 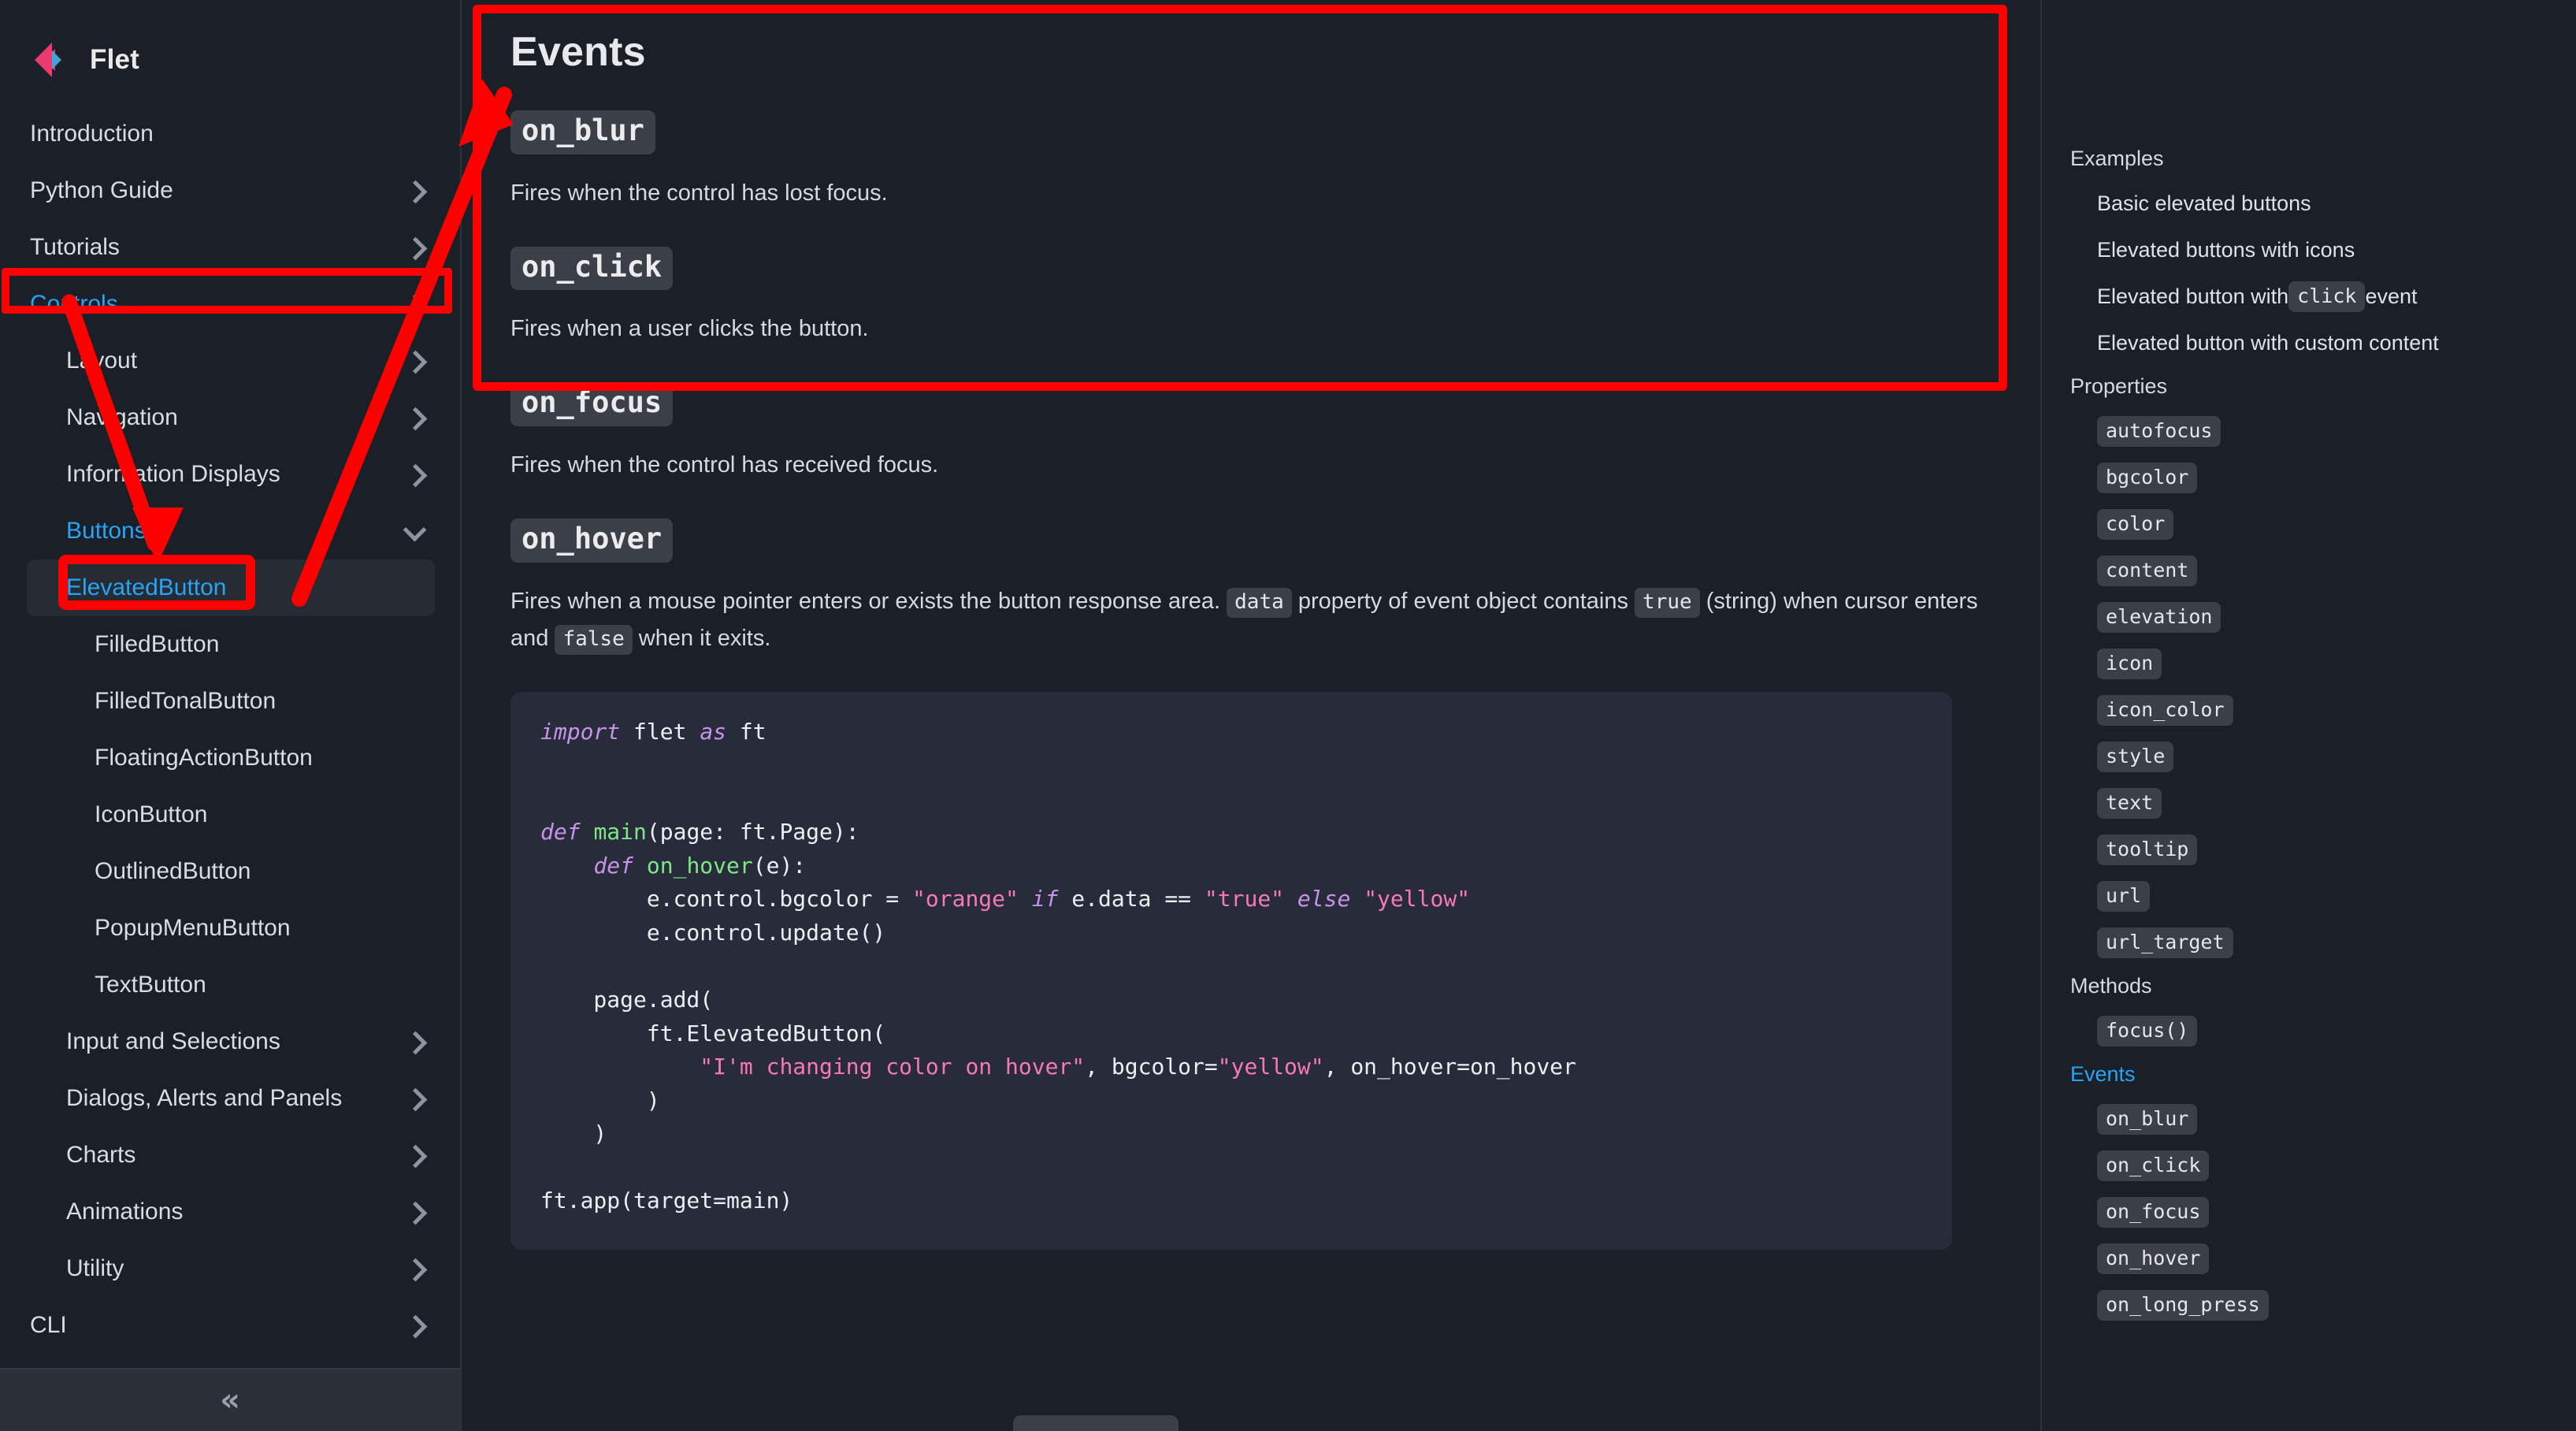 What do you see at coordinates (287, 343) in the screenshot?
I see `annotation-arrows` at bounding box center [287, 343].